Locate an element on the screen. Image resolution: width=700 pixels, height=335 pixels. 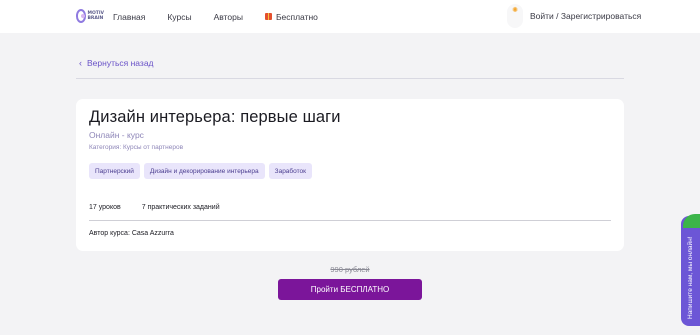
tag-interior-design: Дизайн и декорирование интерьера is located at coordinates (204, 171).